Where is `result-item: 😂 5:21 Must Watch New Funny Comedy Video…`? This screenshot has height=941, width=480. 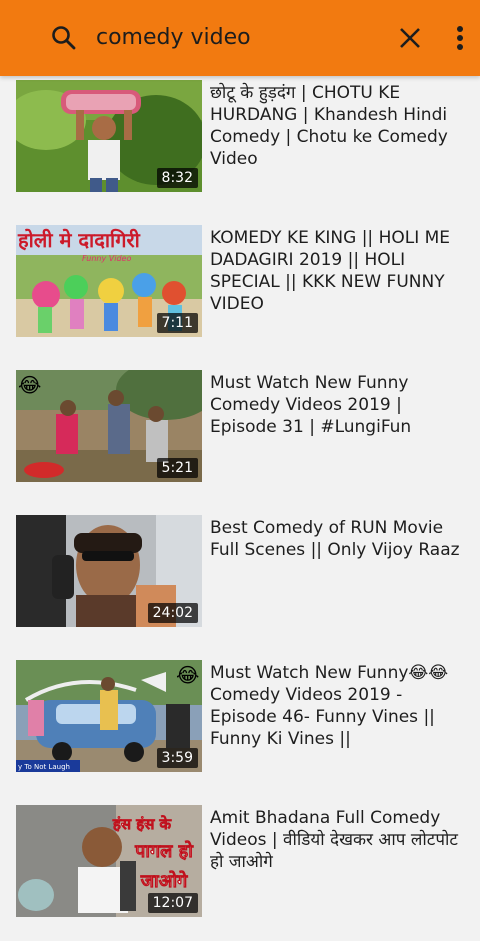
result-item: 😂 5:21 Must Watch New Funny Comedy Video… is located at coordinates (240, 436).